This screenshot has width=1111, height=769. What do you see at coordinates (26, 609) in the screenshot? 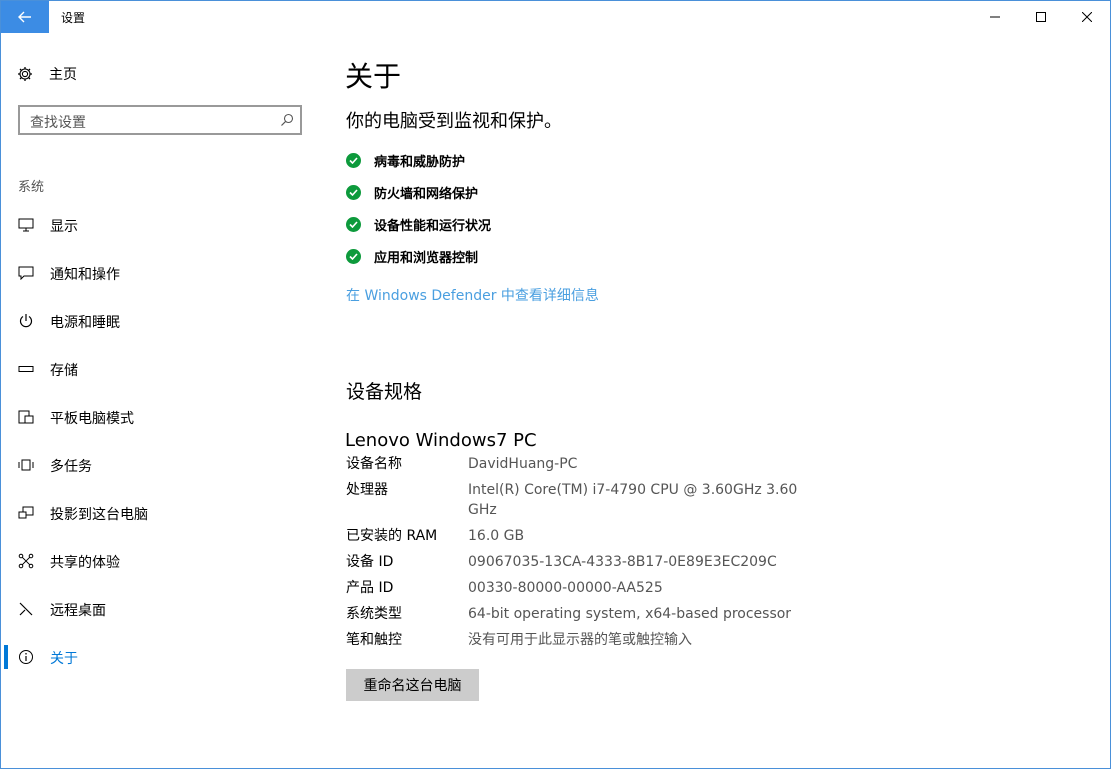
I see `remote-desktop-icon` at bounding box center [26, 609].